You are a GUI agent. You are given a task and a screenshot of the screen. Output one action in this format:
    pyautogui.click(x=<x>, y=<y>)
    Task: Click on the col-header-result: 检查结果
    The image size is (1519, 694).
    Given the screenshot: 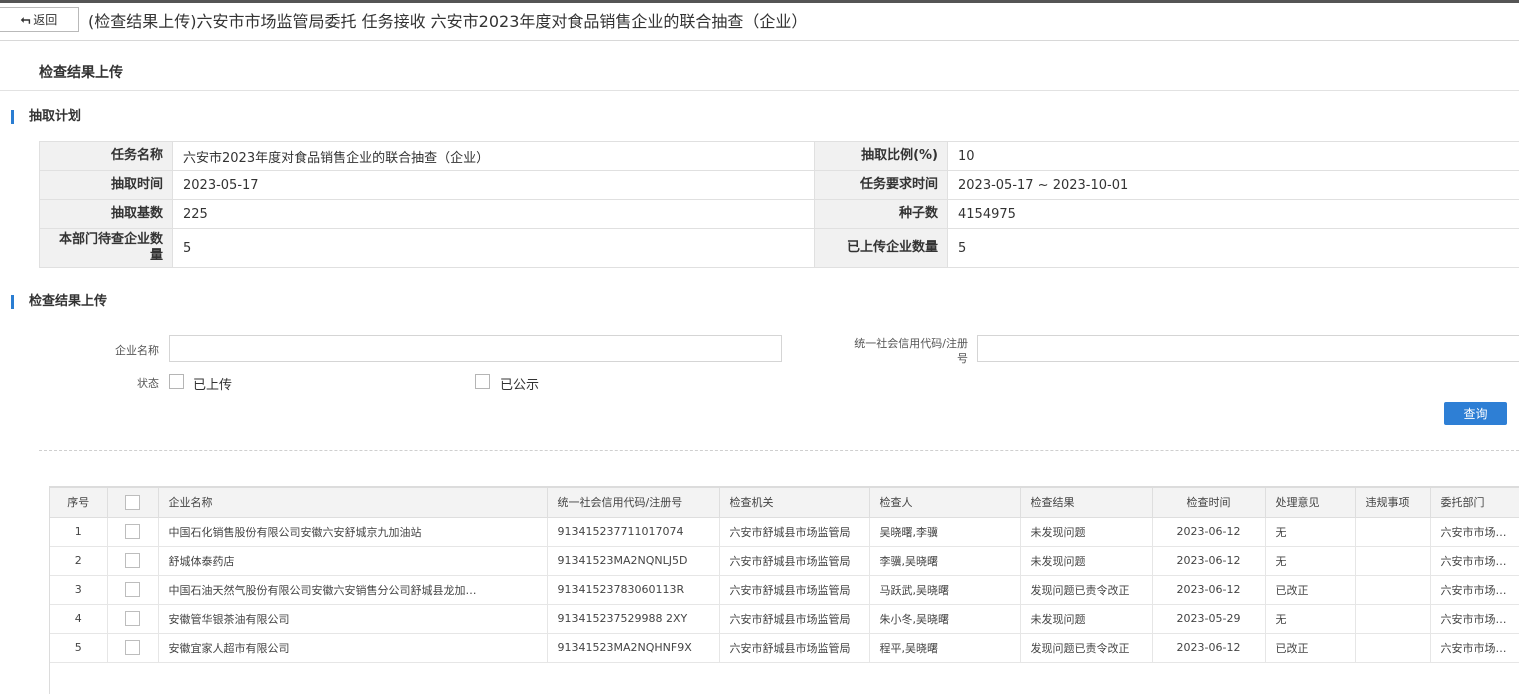 What is the action you would take?
    pyautogui.click(x=1086, y=503)
    